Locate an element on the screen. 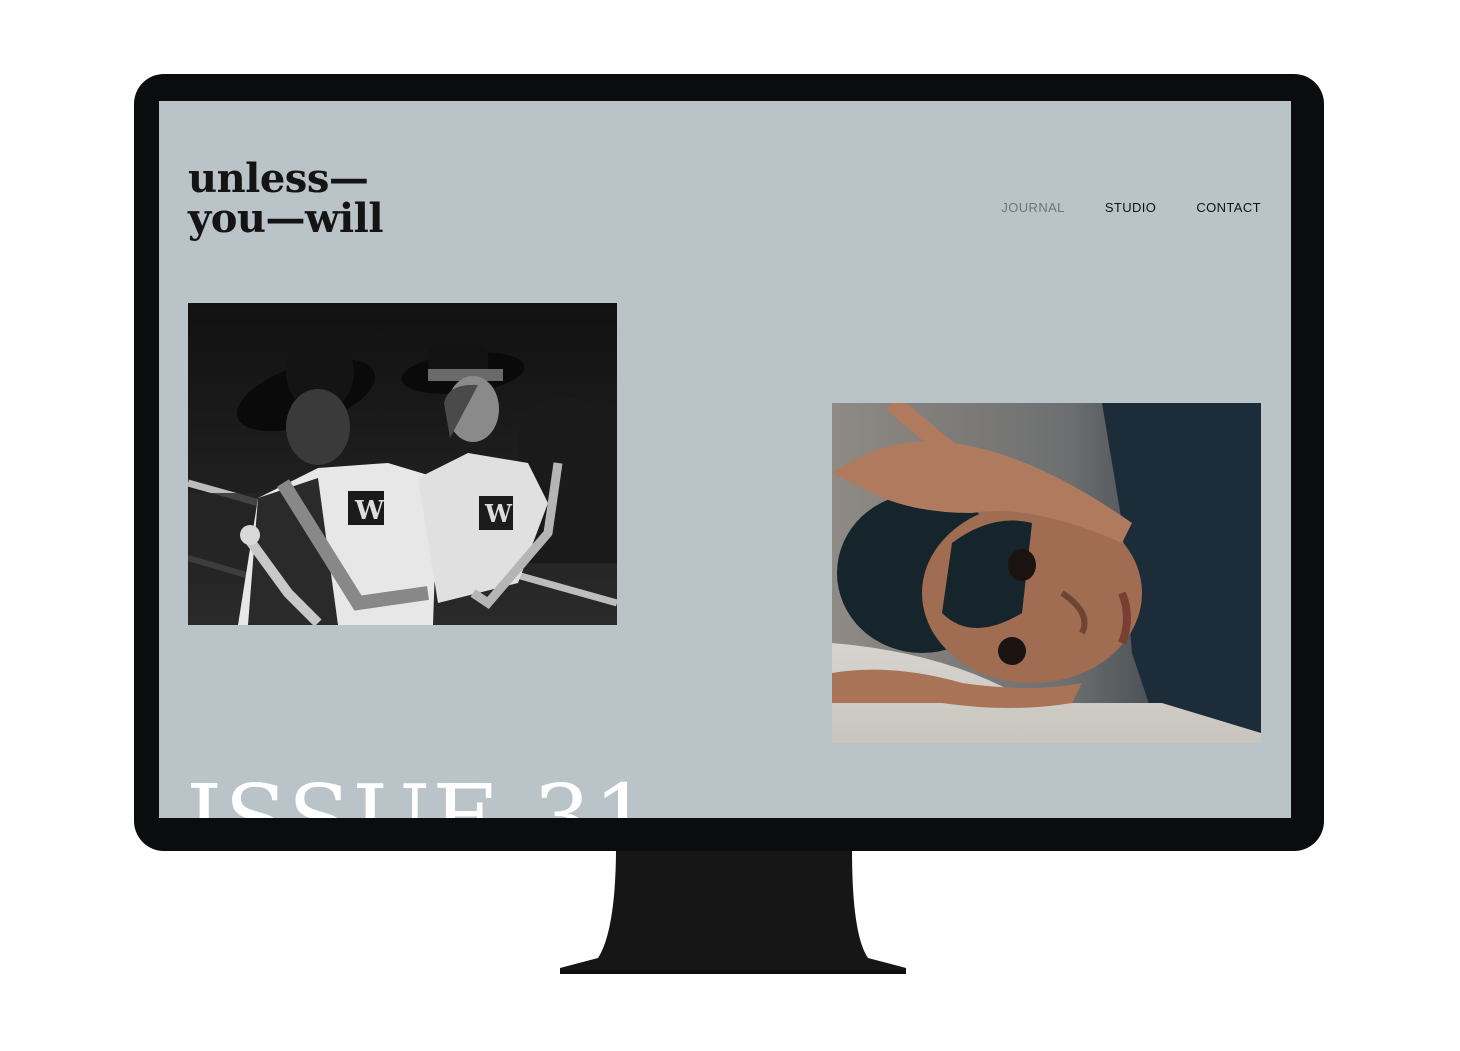  logo-line-1: unless— is located at coordinates (278, 178).